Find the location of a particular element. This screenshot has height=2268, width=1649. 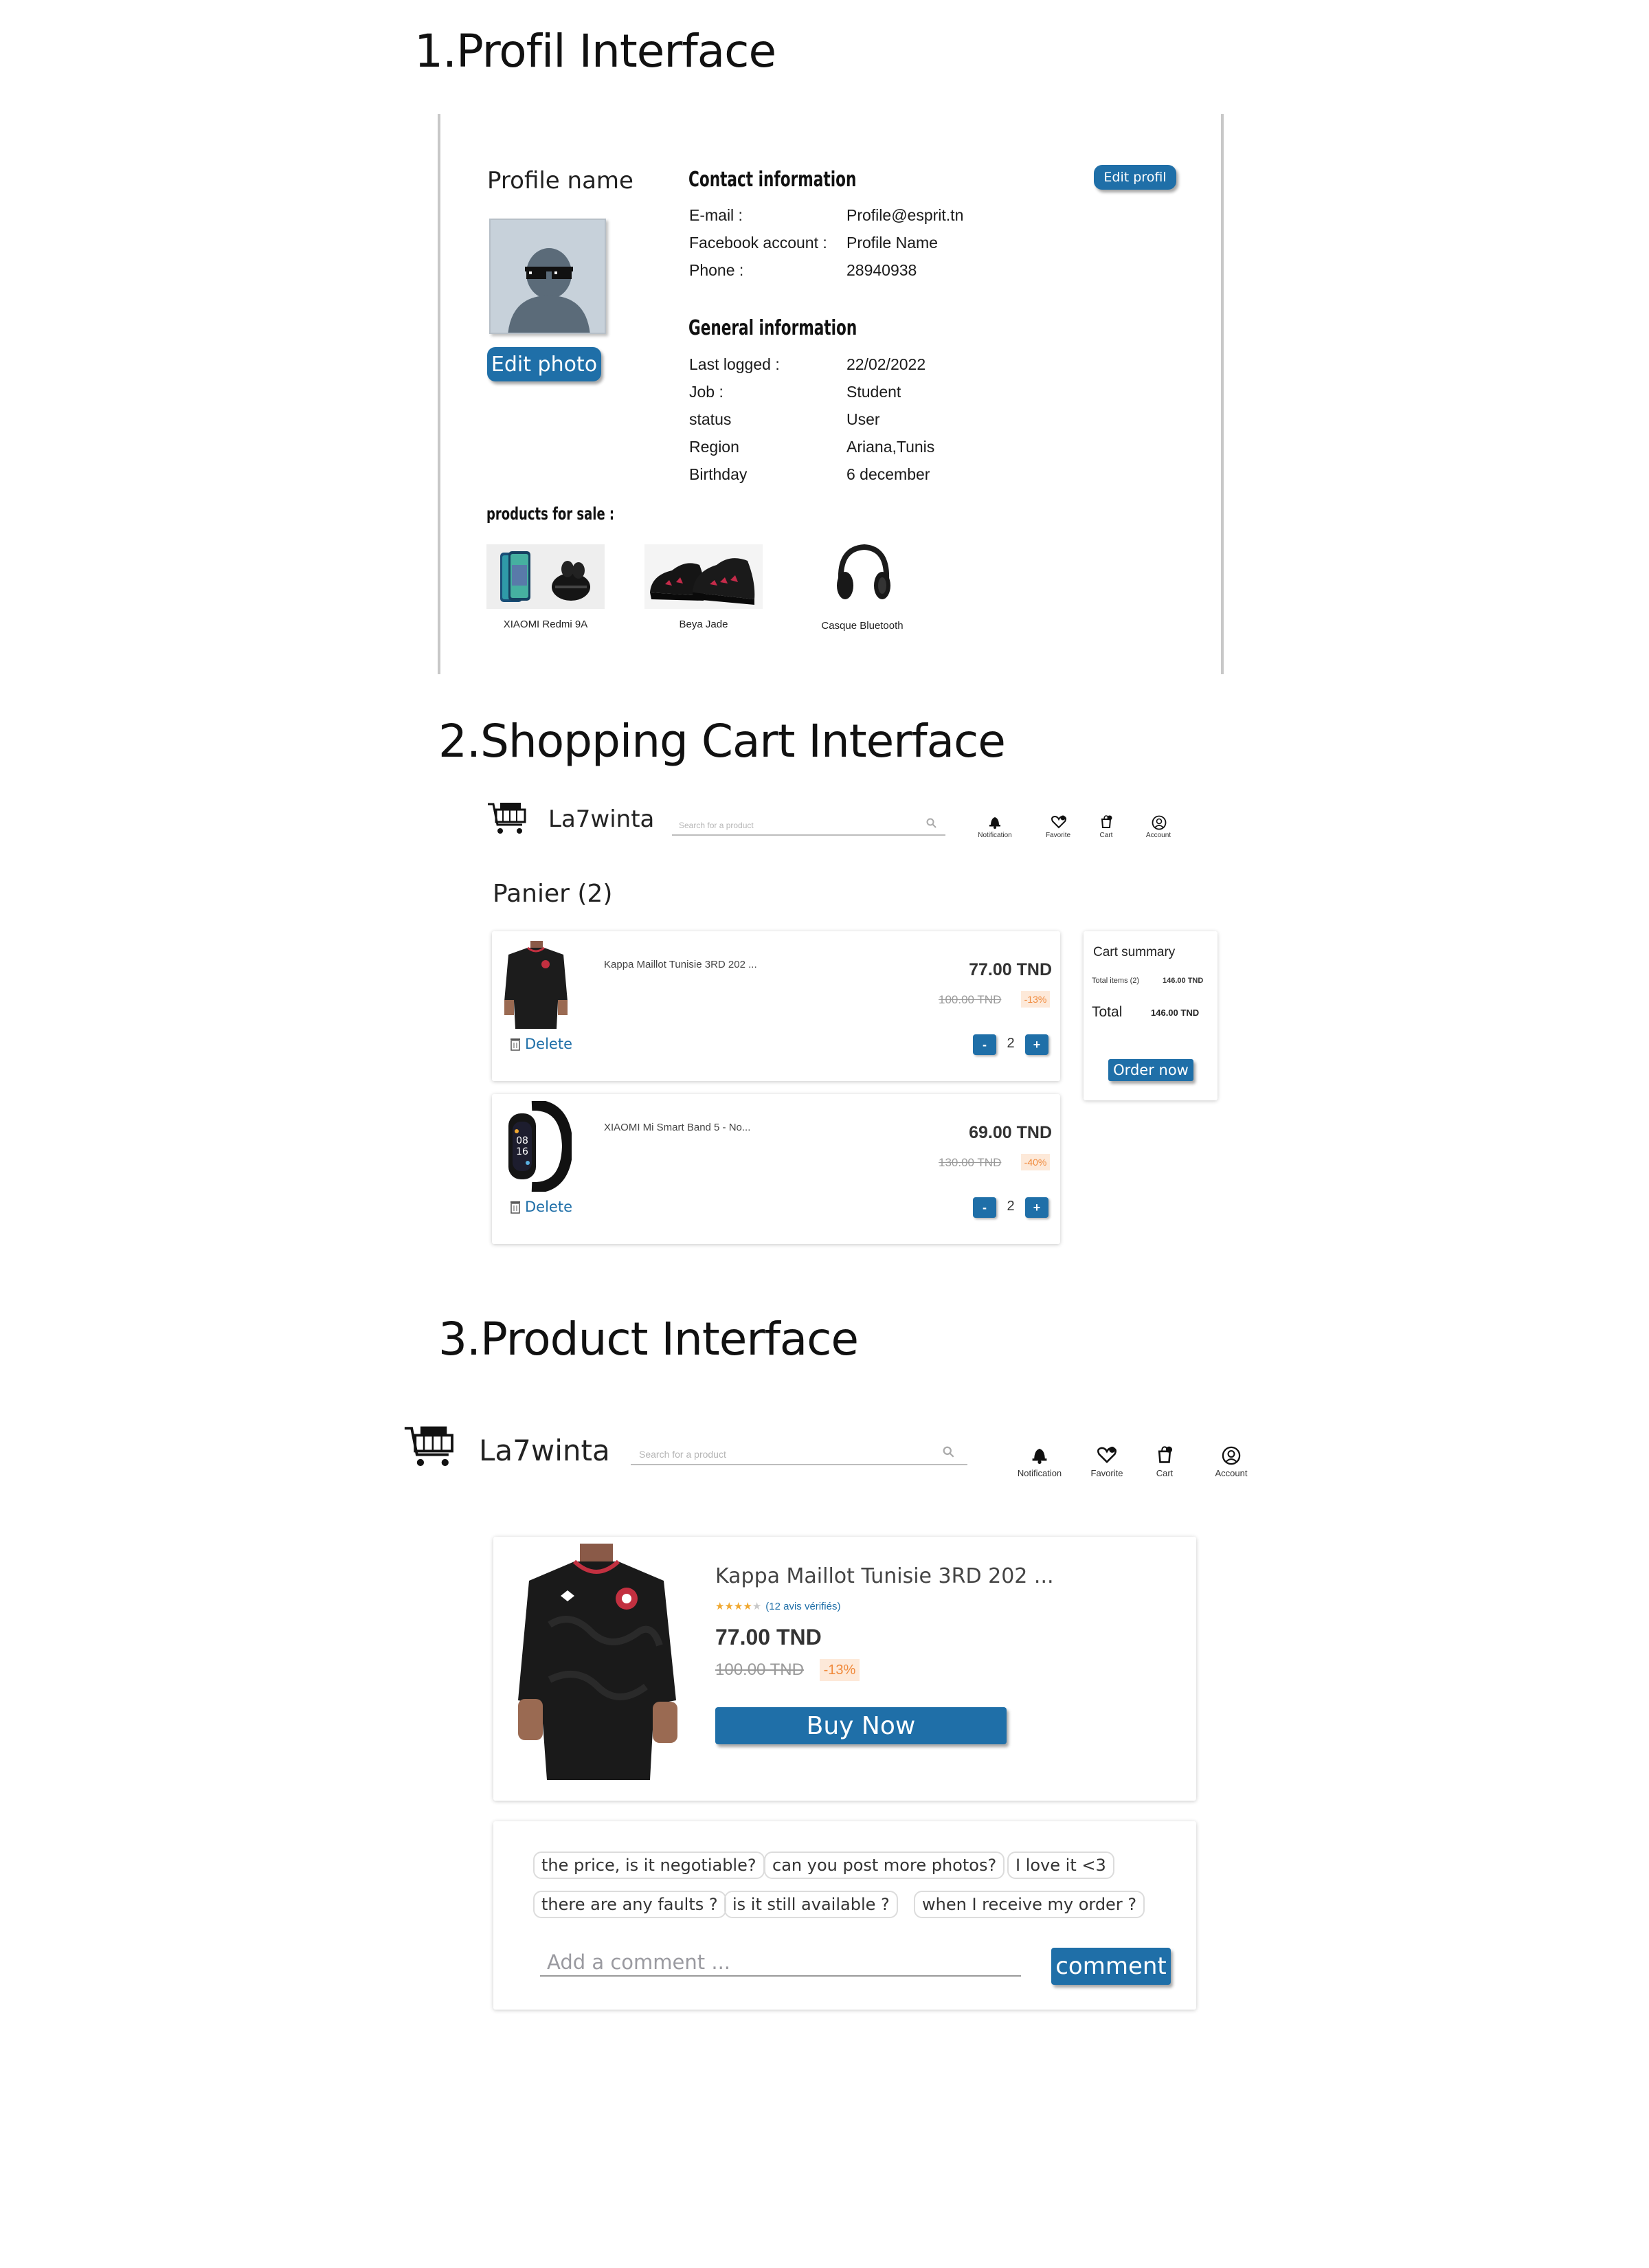

product-caption-redmi: XIAOMI Redmi 9A is located at coordinates (545, 624).